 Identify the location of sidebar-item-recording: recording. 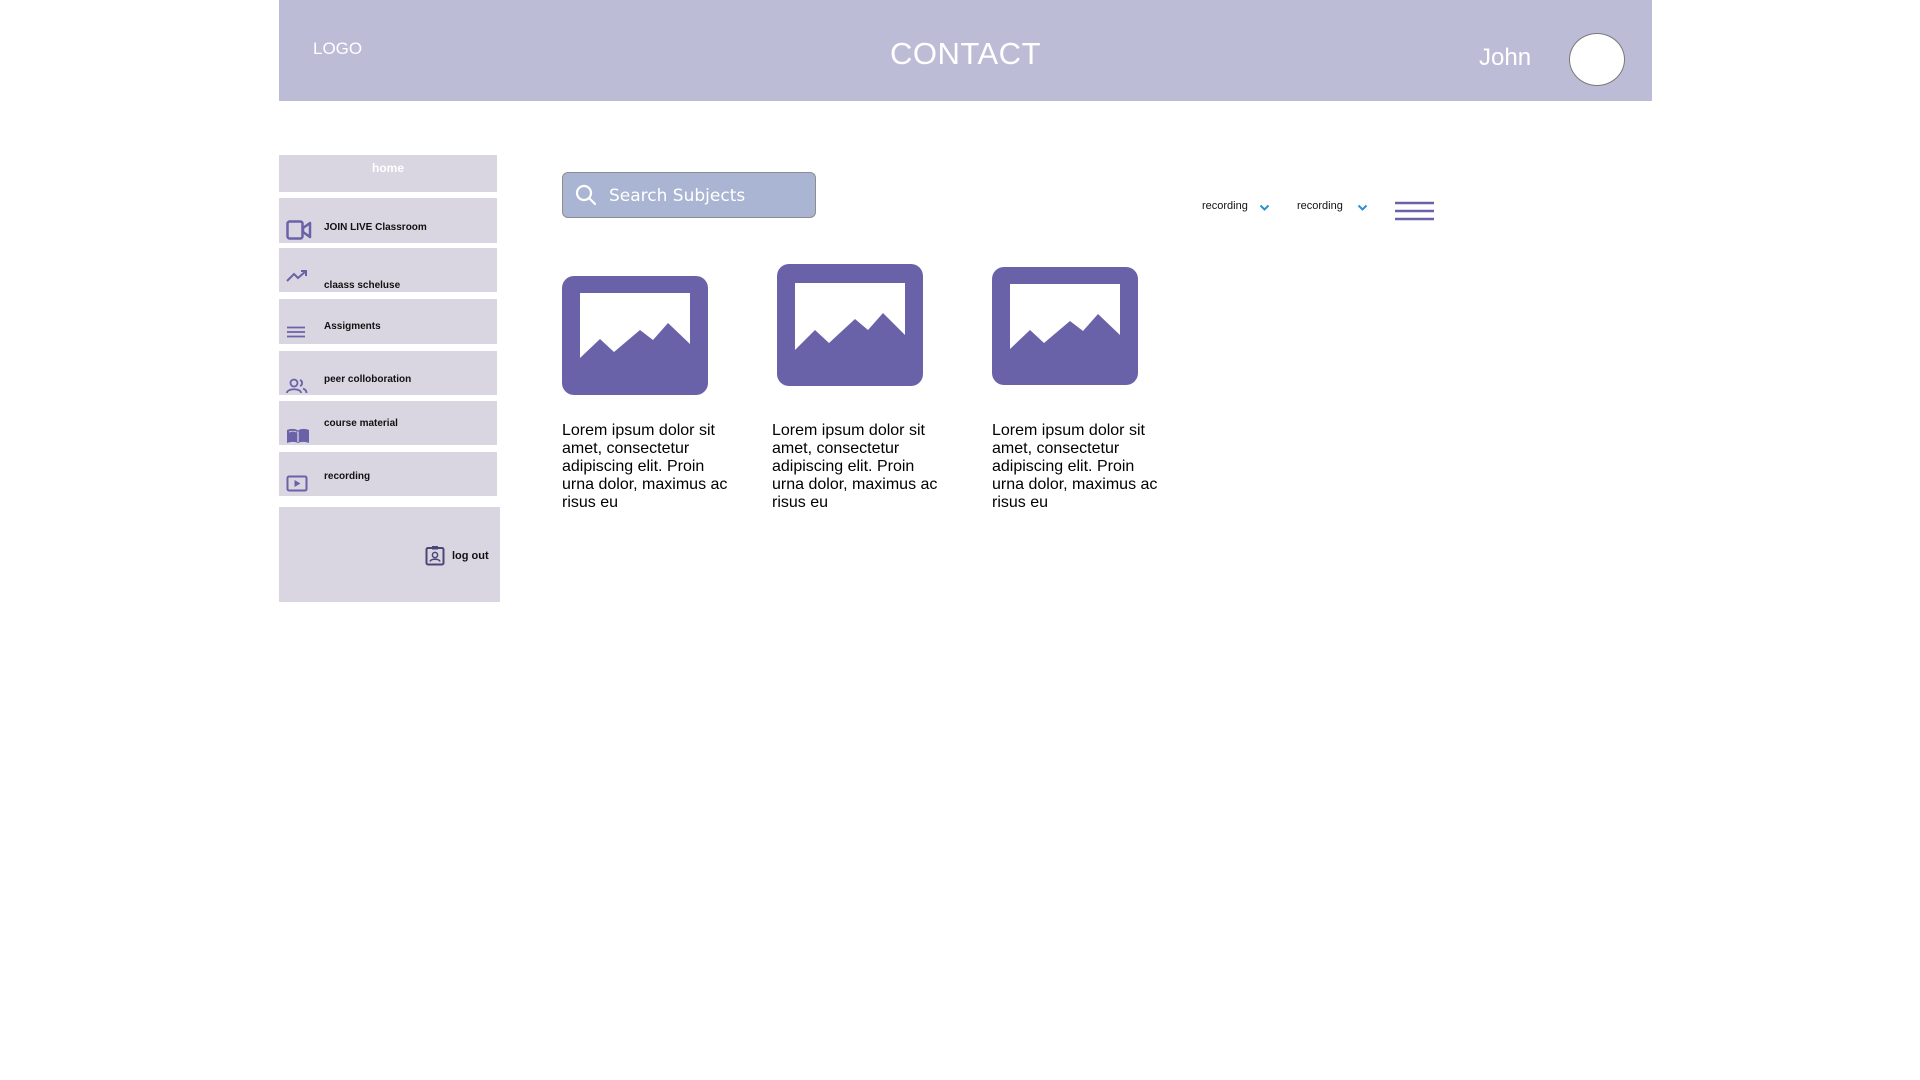
(388, 474).